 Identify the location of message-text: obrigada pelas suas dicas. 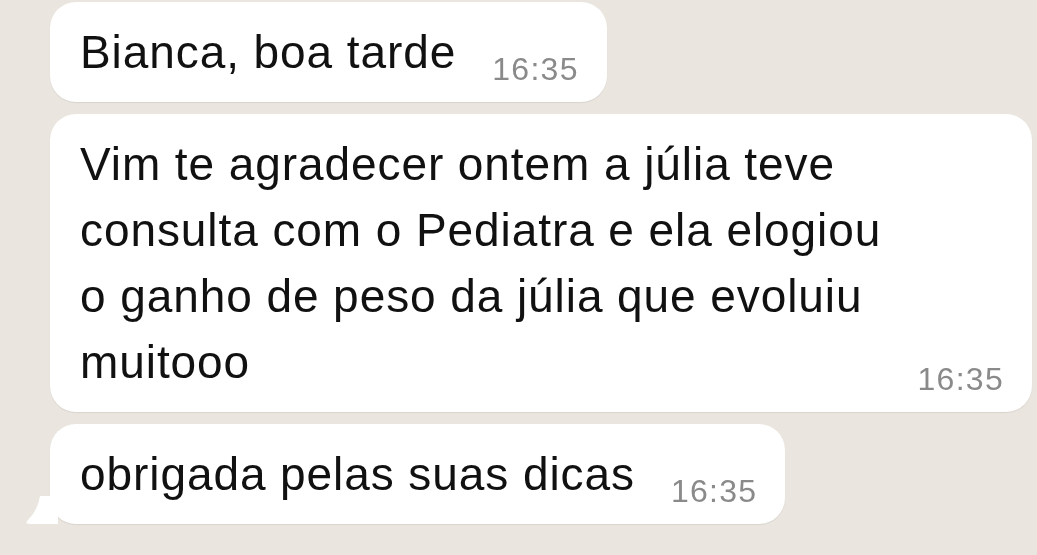
(357, 474).